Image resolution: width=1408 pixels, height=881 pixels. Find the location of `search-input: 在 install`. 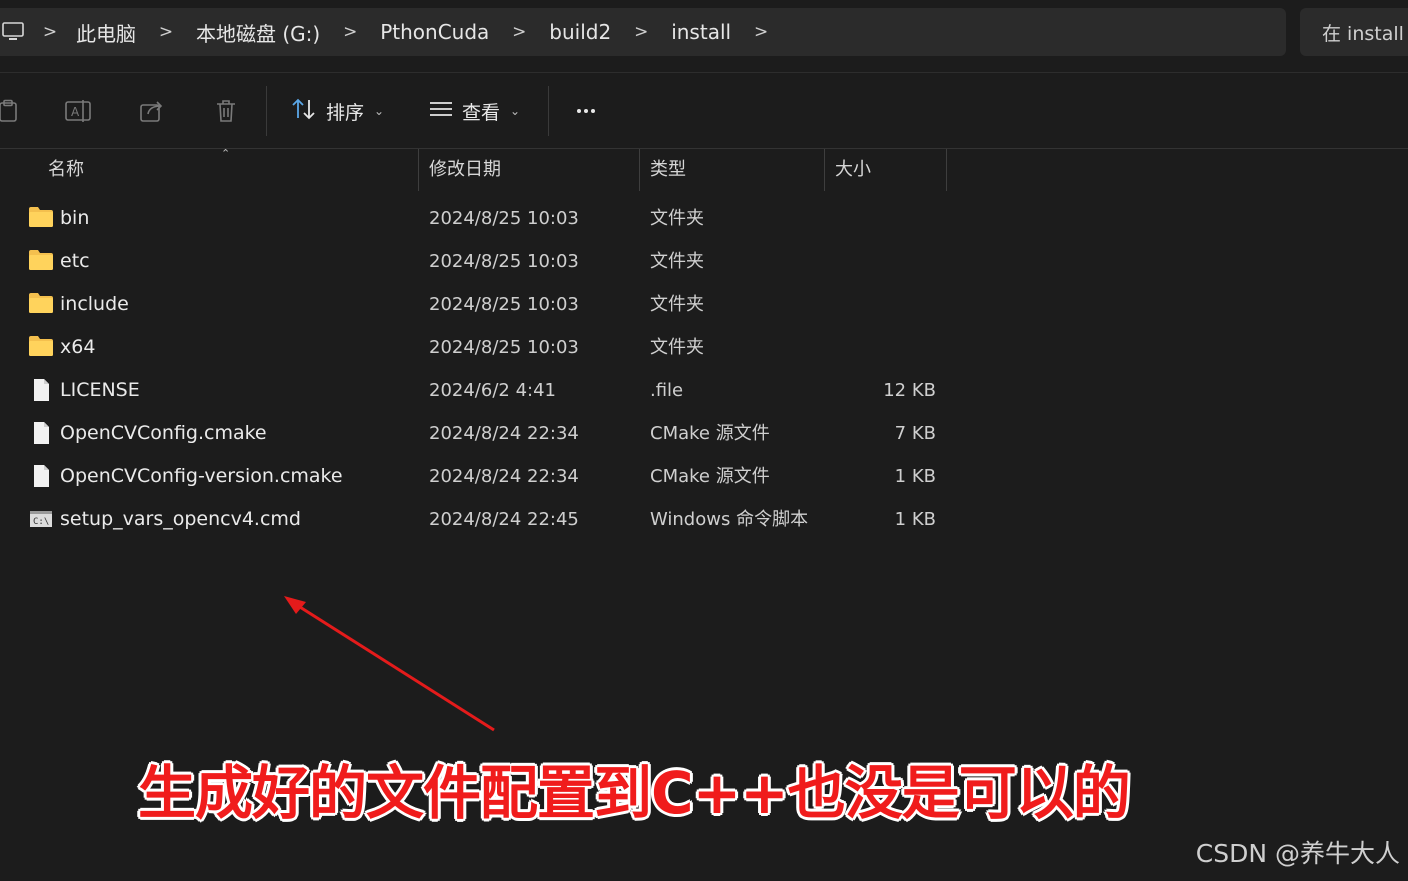

search-input: 在 install is located at coordinates (1354, 32).